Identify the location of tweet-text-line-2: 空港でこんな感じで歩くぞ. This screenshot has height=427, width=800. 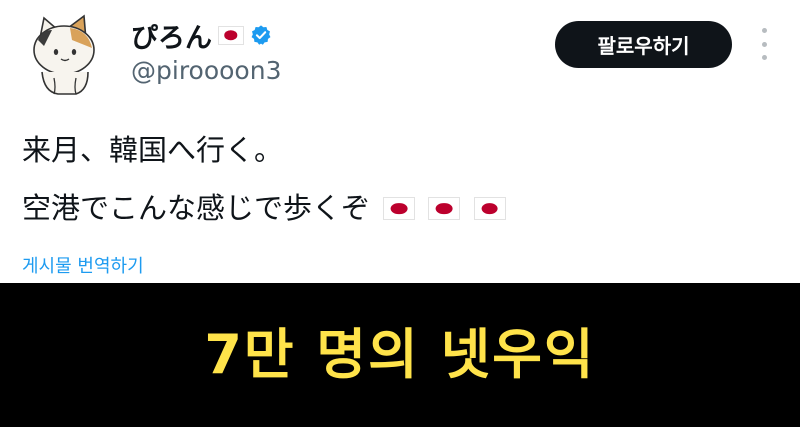
(264, 206).